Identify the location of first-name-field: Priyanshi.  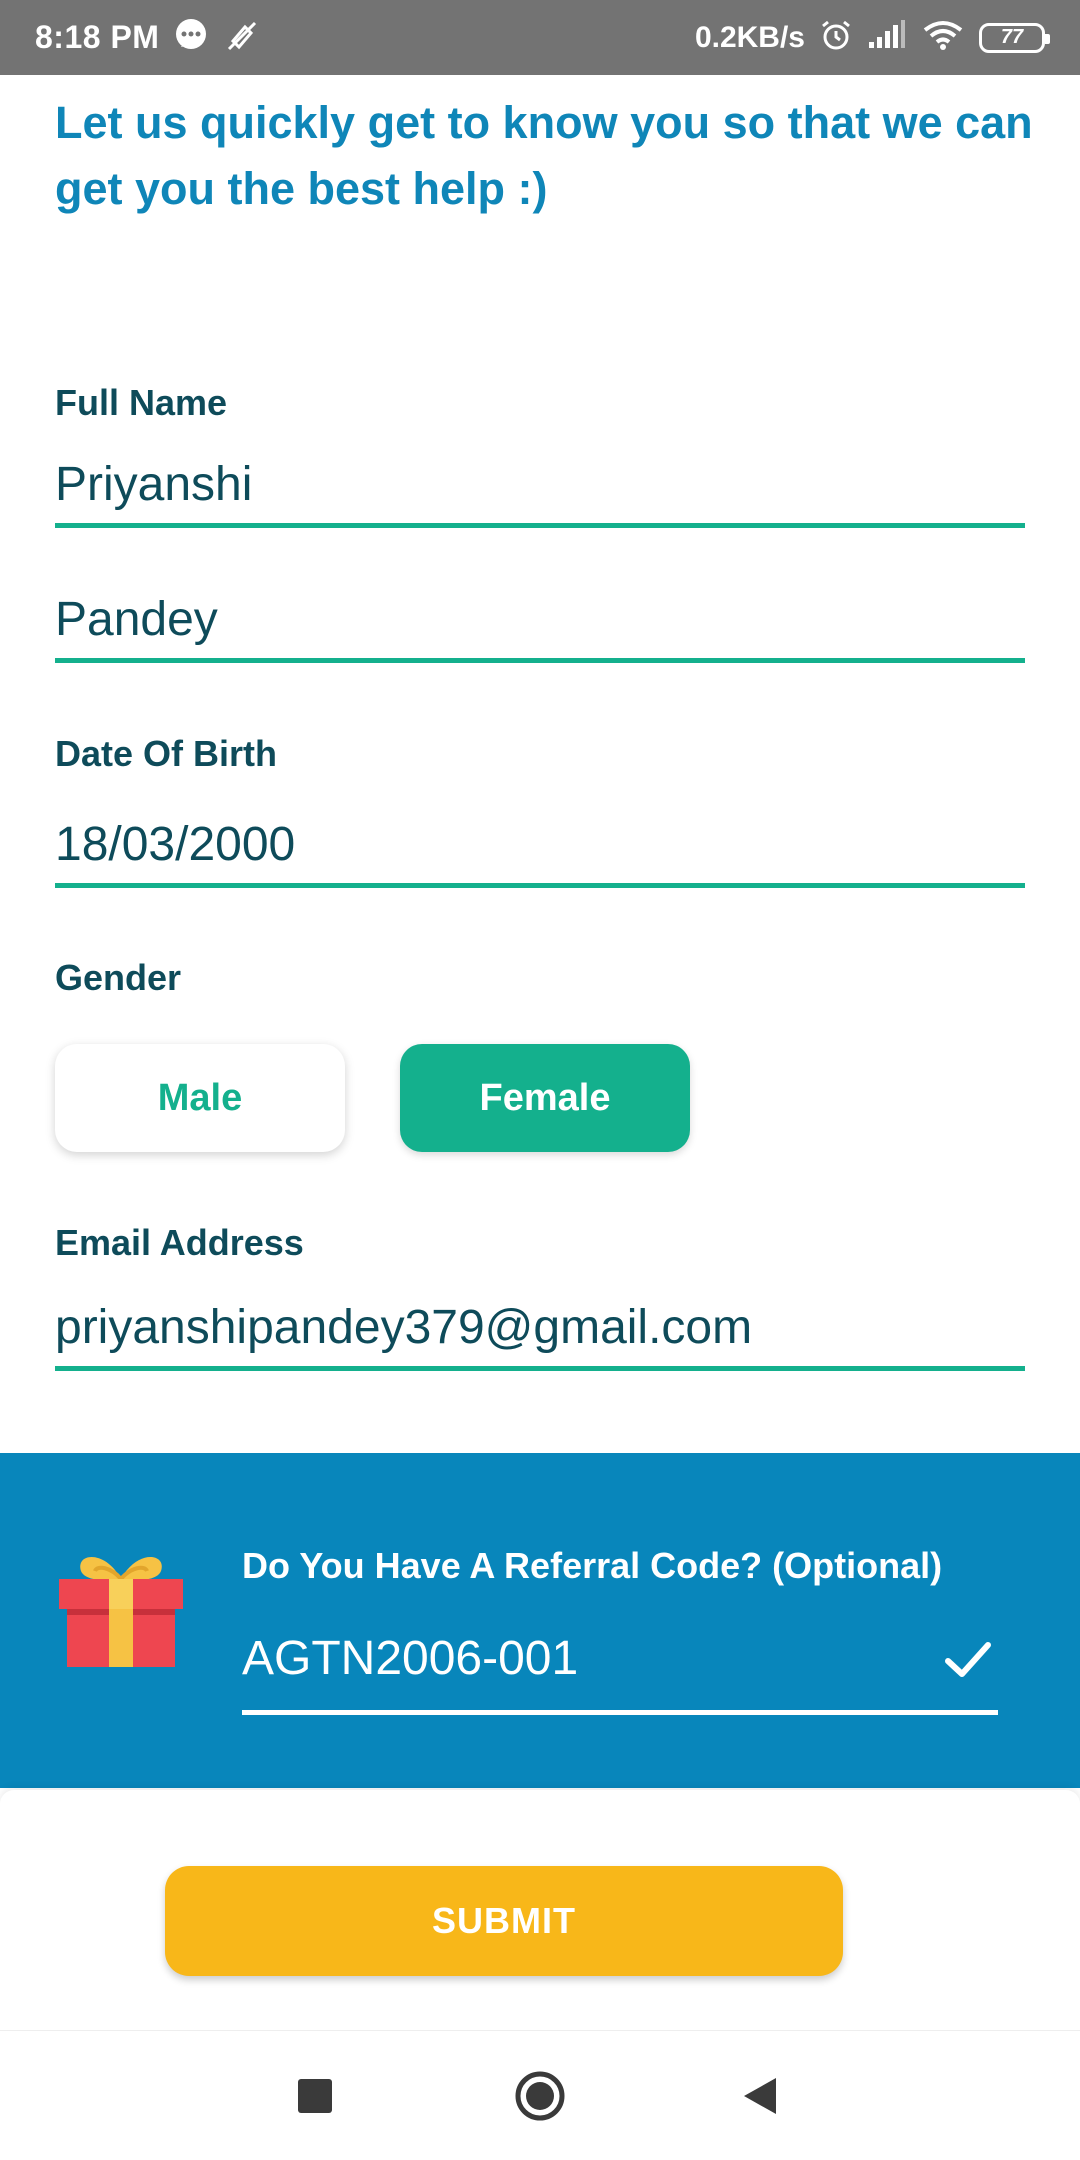
(540, 491).